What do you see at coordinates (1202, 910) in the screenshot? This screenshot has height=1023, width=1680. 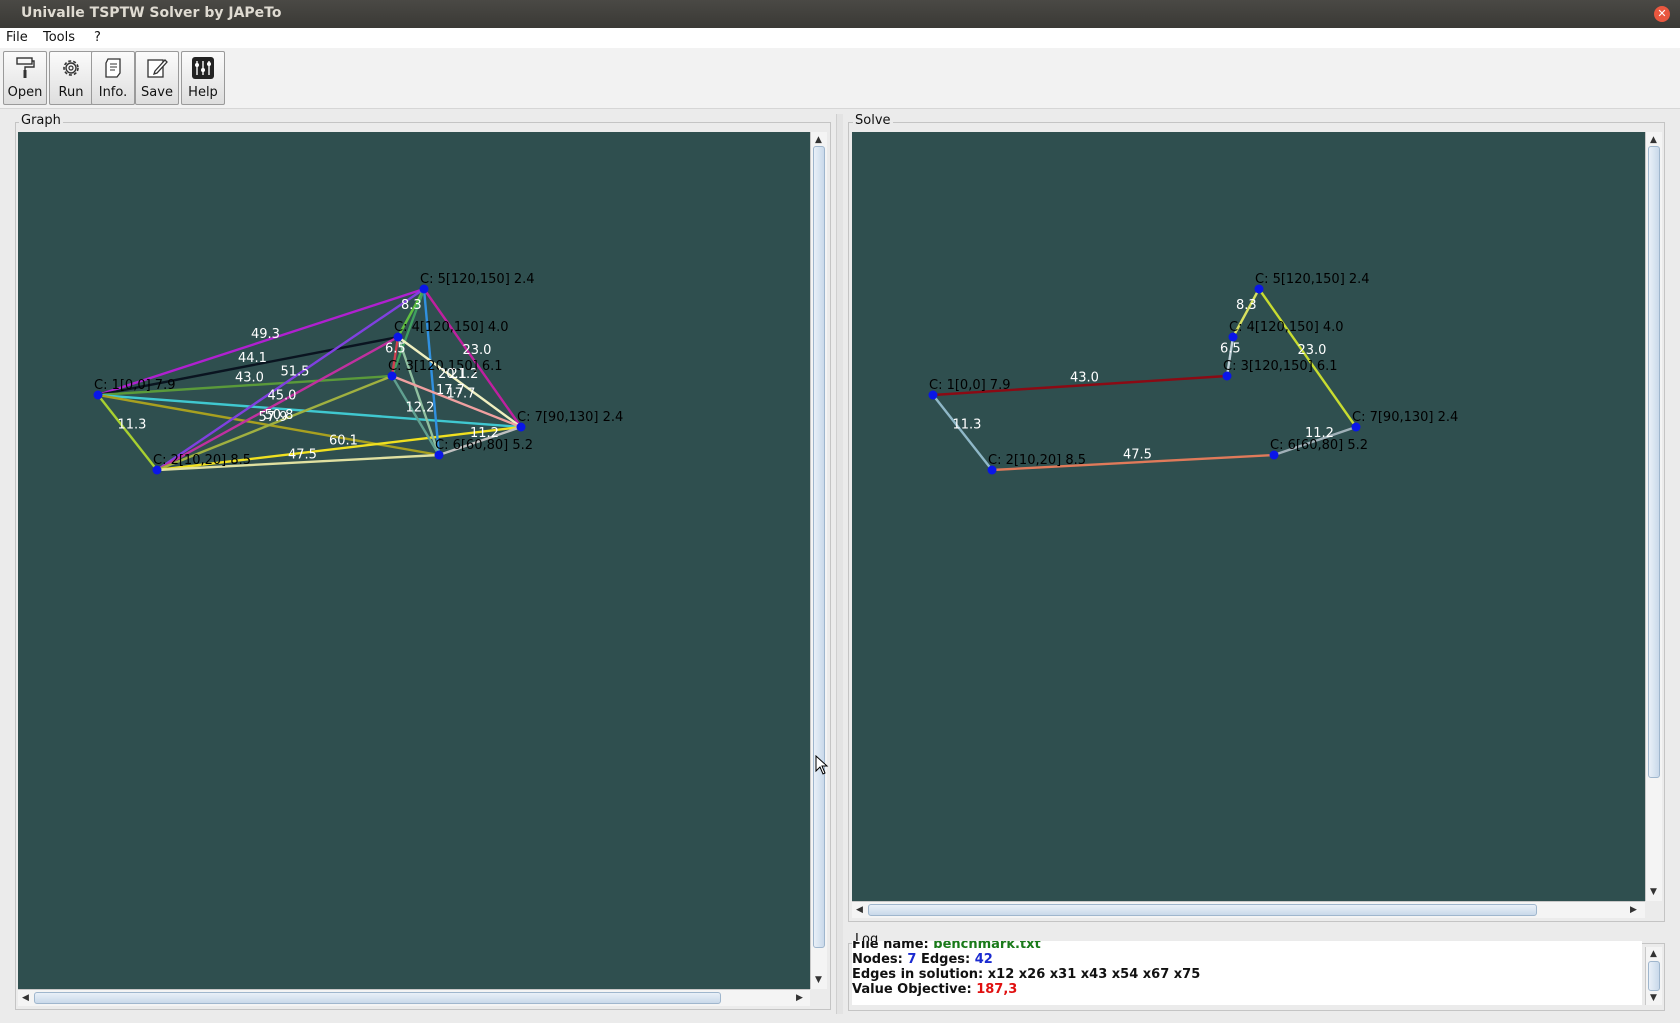 I see `solve-horizontal-scroll-thumb` at bounding box center [1202, 910].